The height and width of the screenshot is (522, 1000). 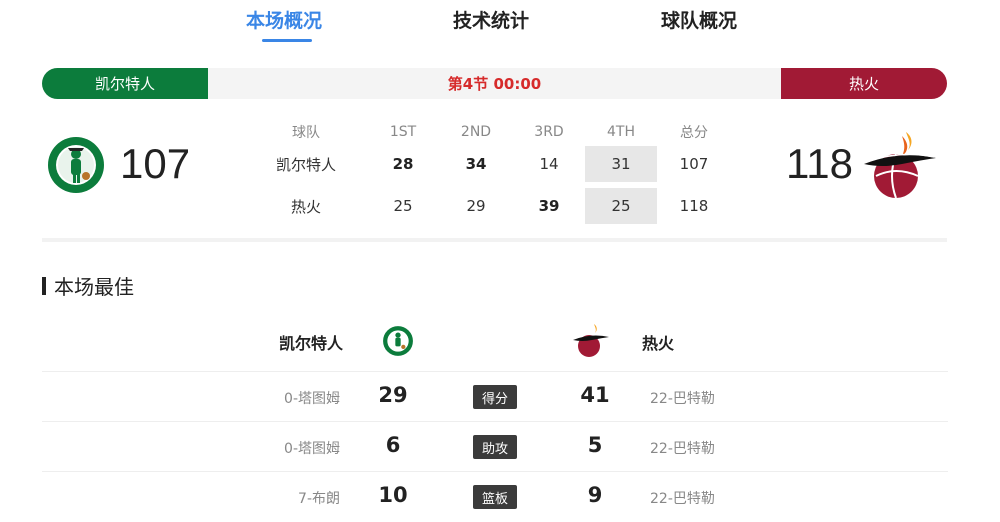 I want to click on total-score: 107, so click(x=694, y=164).